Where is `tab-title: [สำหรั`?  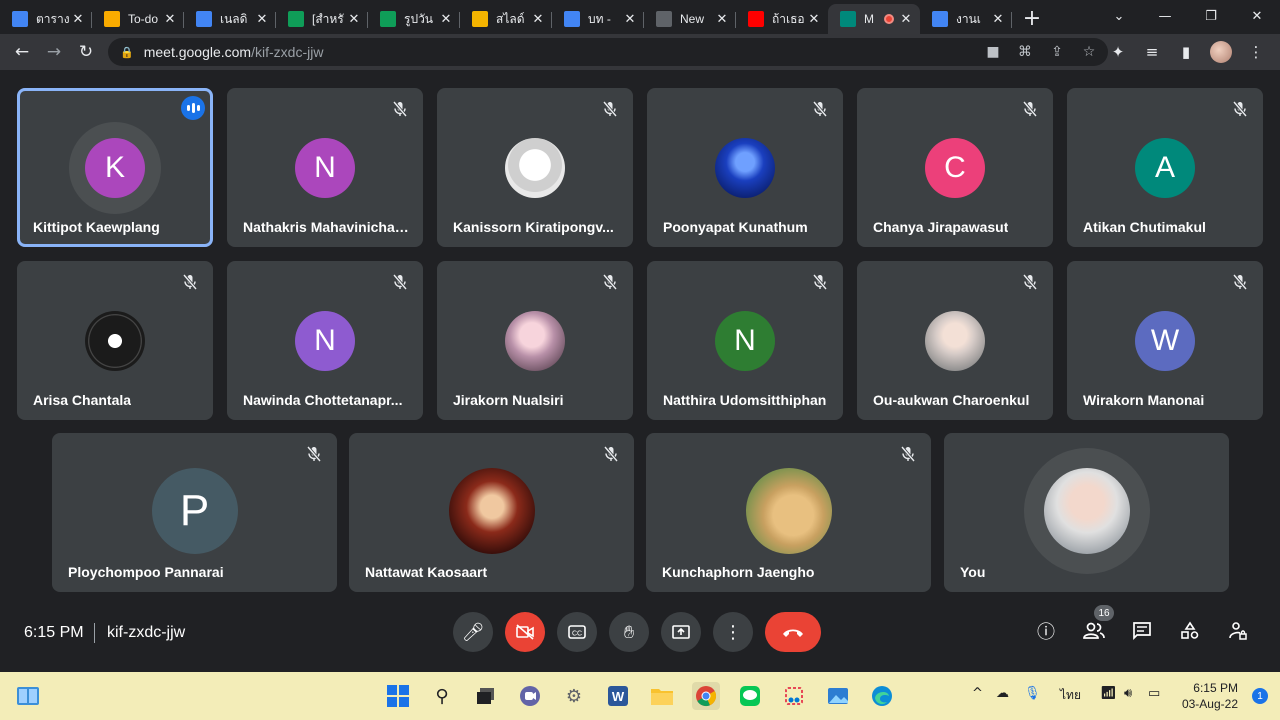 tab-title: [สำหรั is located at coordinates (328, 18).